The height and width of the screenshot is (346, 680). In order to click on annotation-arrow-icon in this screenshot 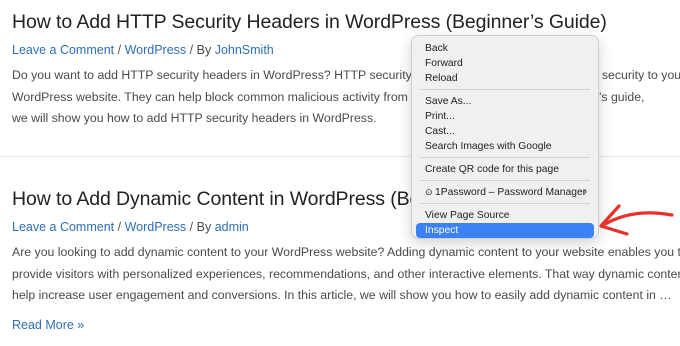, I will do `click(636, 220)`.